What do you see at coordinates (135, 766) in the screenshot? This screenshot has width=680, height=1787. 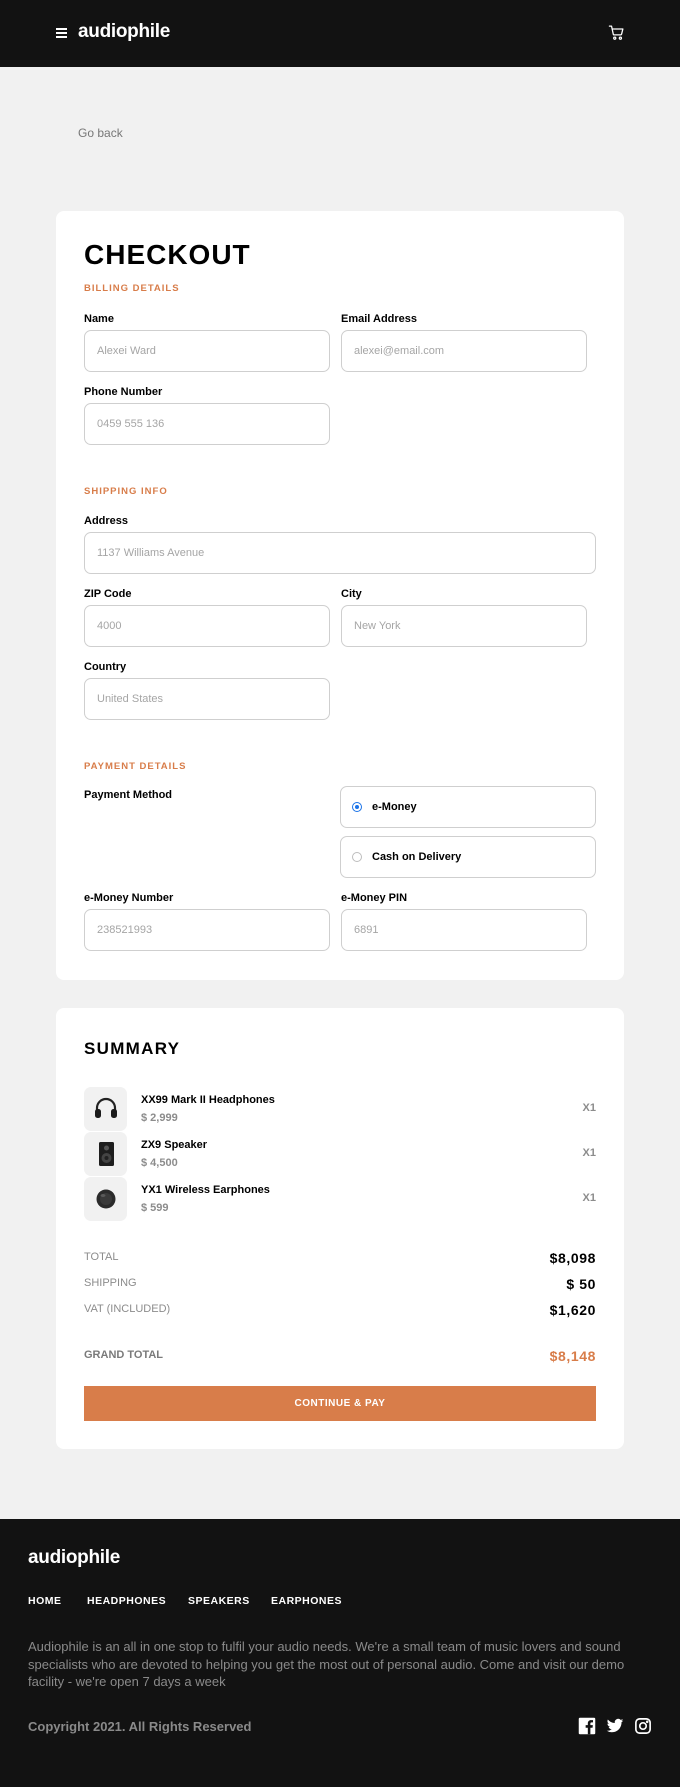 I see `payment-details-heading: PAYMENT DETAILS` at bounding box center [135, 766].